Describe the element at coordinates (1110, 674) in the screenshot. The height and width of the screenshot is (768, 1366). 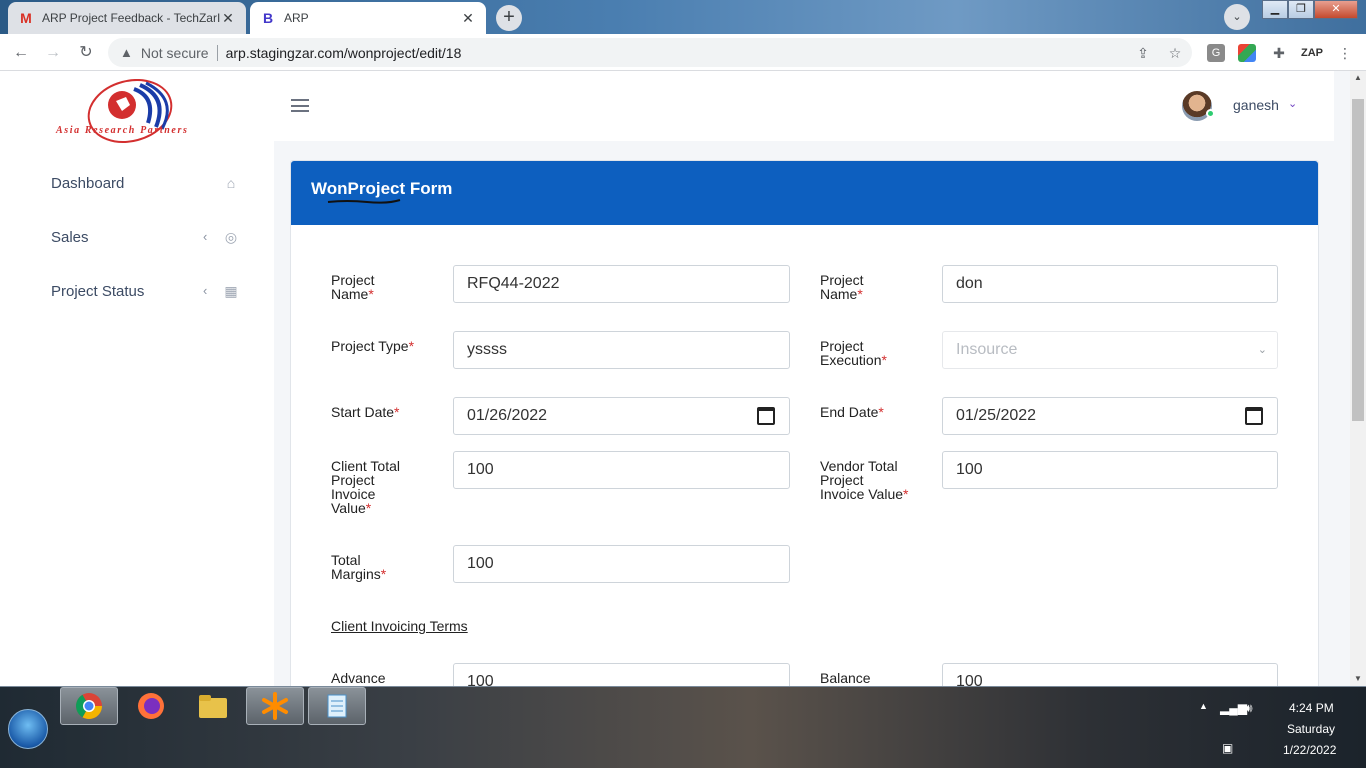
I see `balance-input: 100` at that location.